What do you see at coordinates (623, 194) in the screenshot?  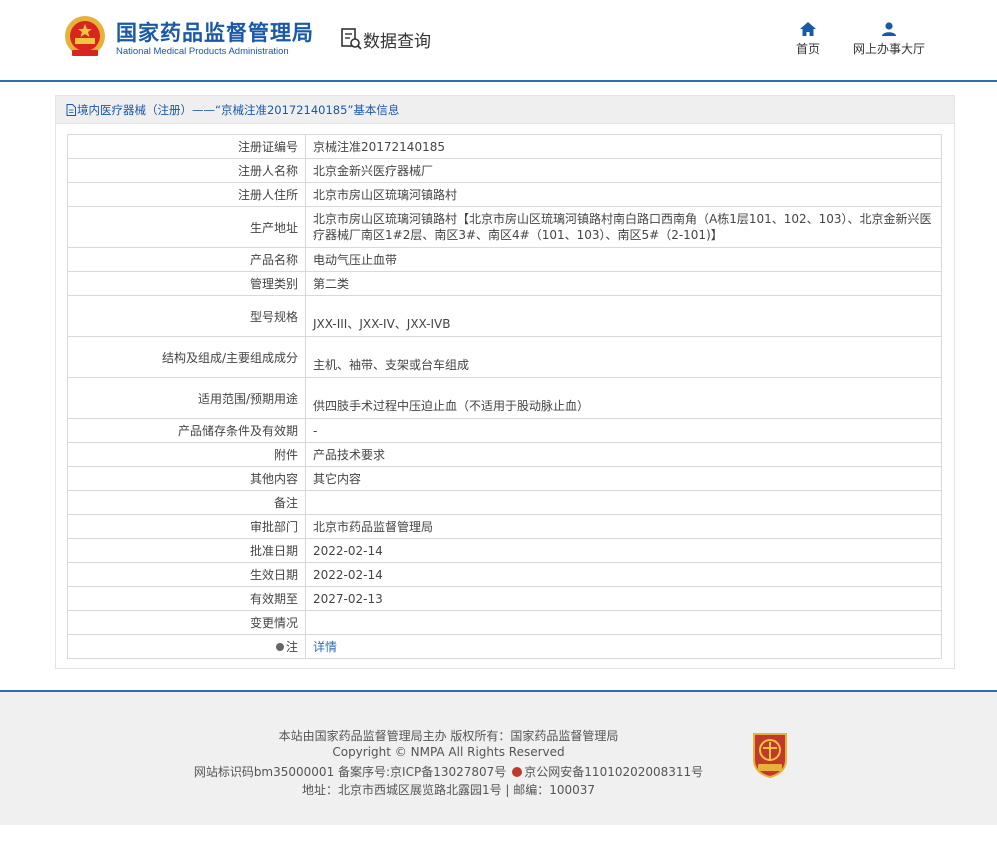 I see `row-value: 北京市房山区琉璃河镇路村` at bounding box center [623, 194].